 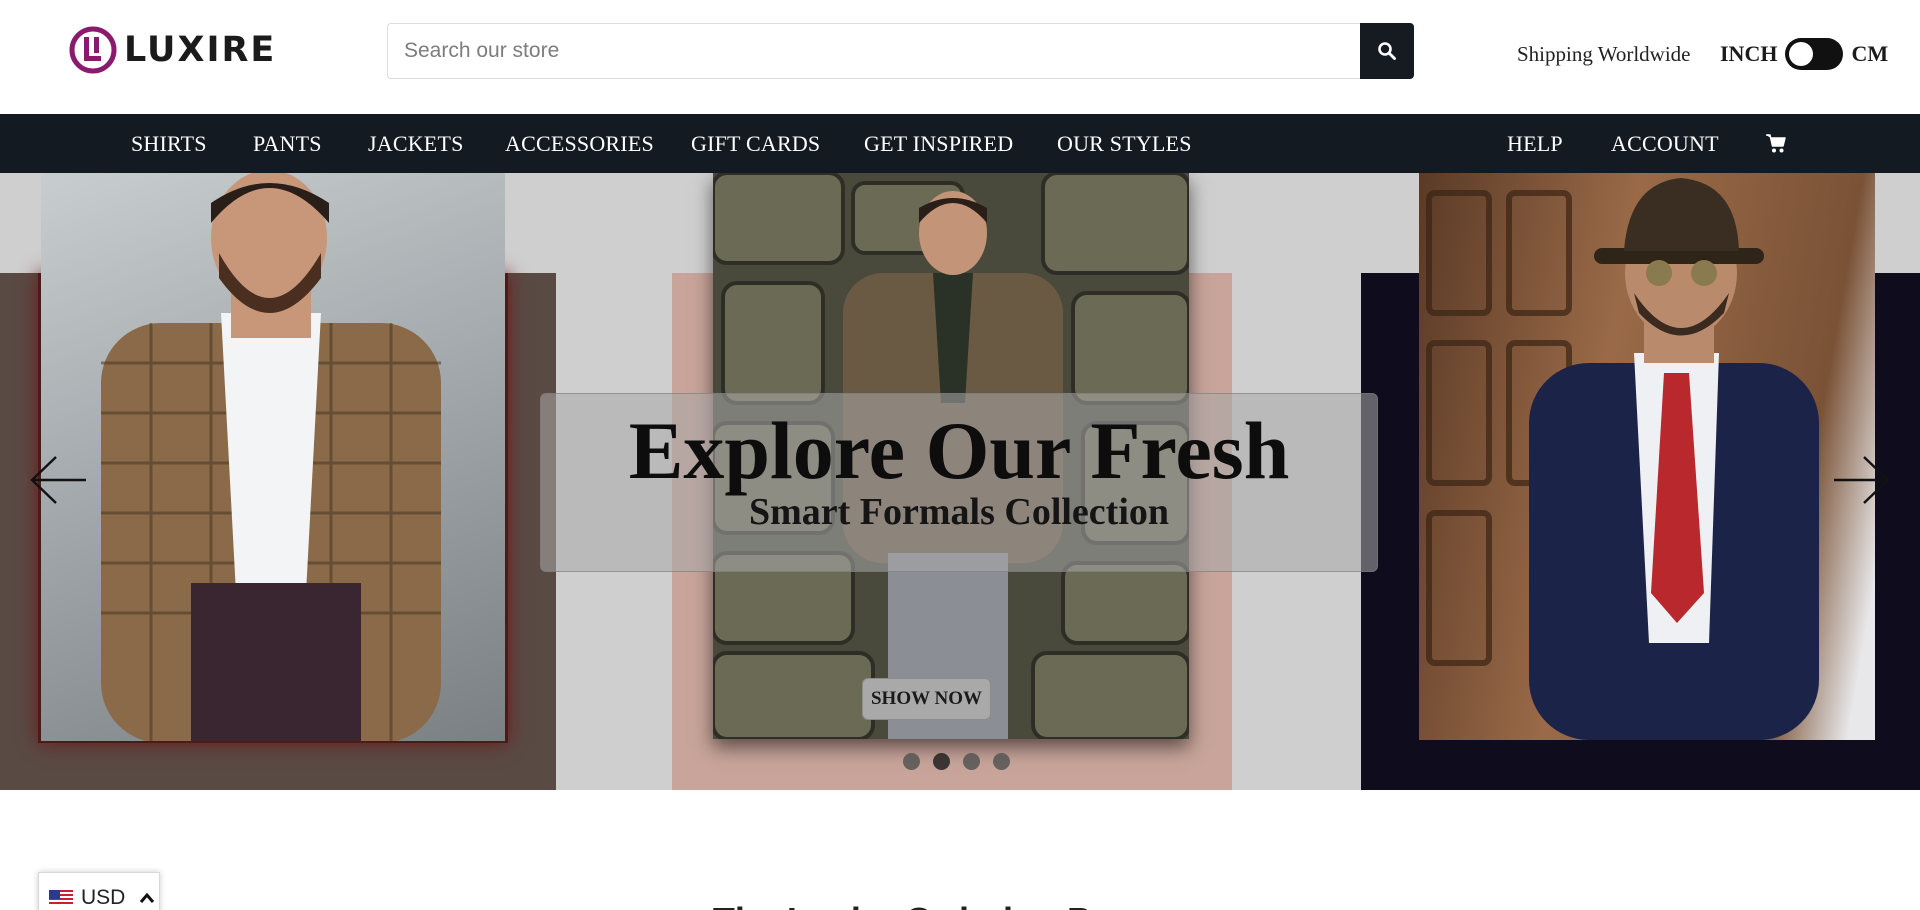 I want to click on nav-item-jackets: JACKETS, so click(x=416, y=143).